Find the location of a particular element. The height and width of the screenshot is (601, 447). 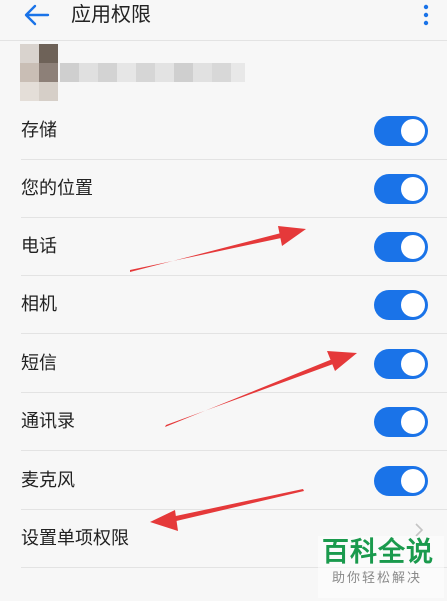

permission-label: 短信 is located at coordinates (39, 363).